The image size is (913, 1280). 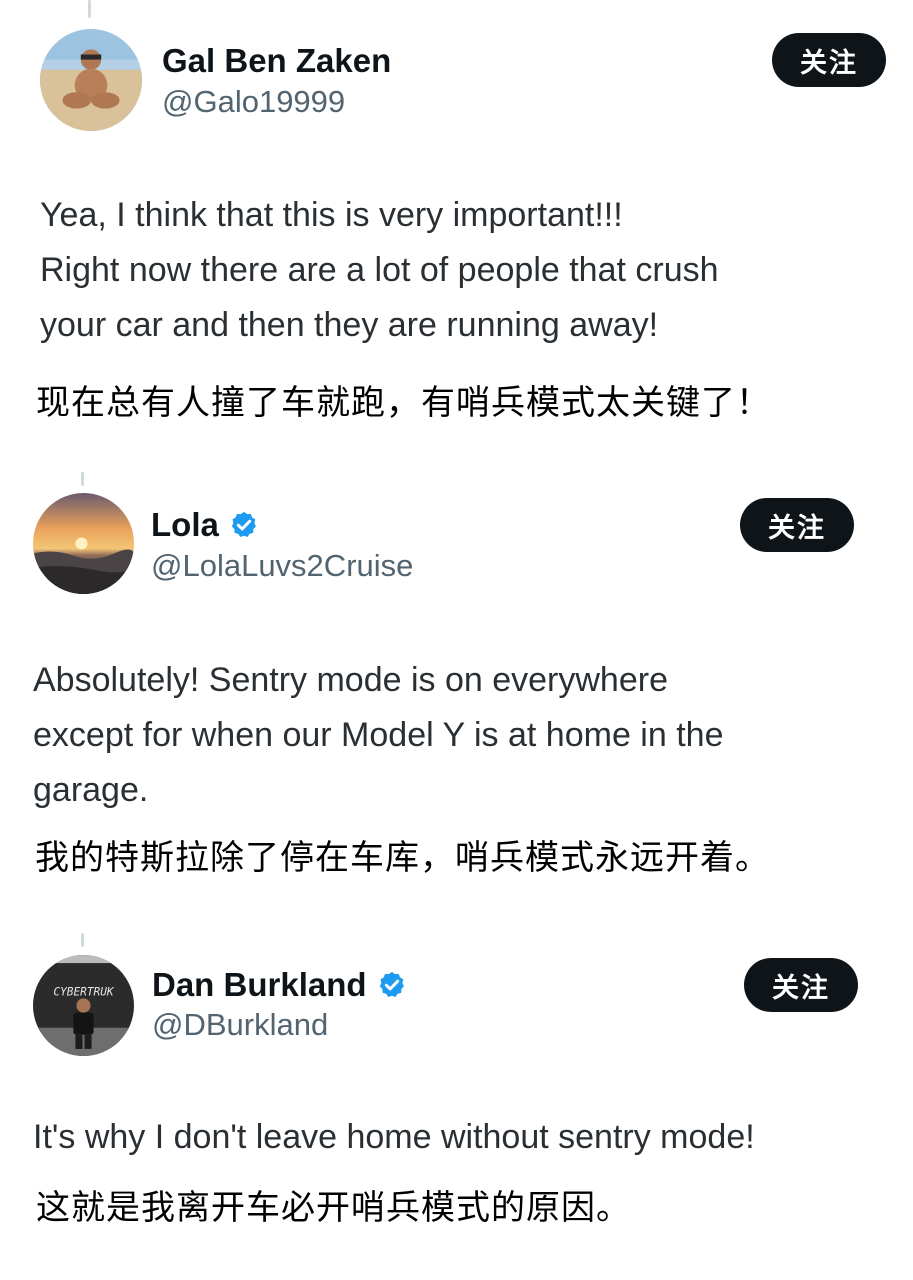 What do you see at coordinates (350, 680) in the screenshot?
I see `tweet-text-line: Absolutely! Sentry mode is on everywhere` at bounding box center [350, 680].